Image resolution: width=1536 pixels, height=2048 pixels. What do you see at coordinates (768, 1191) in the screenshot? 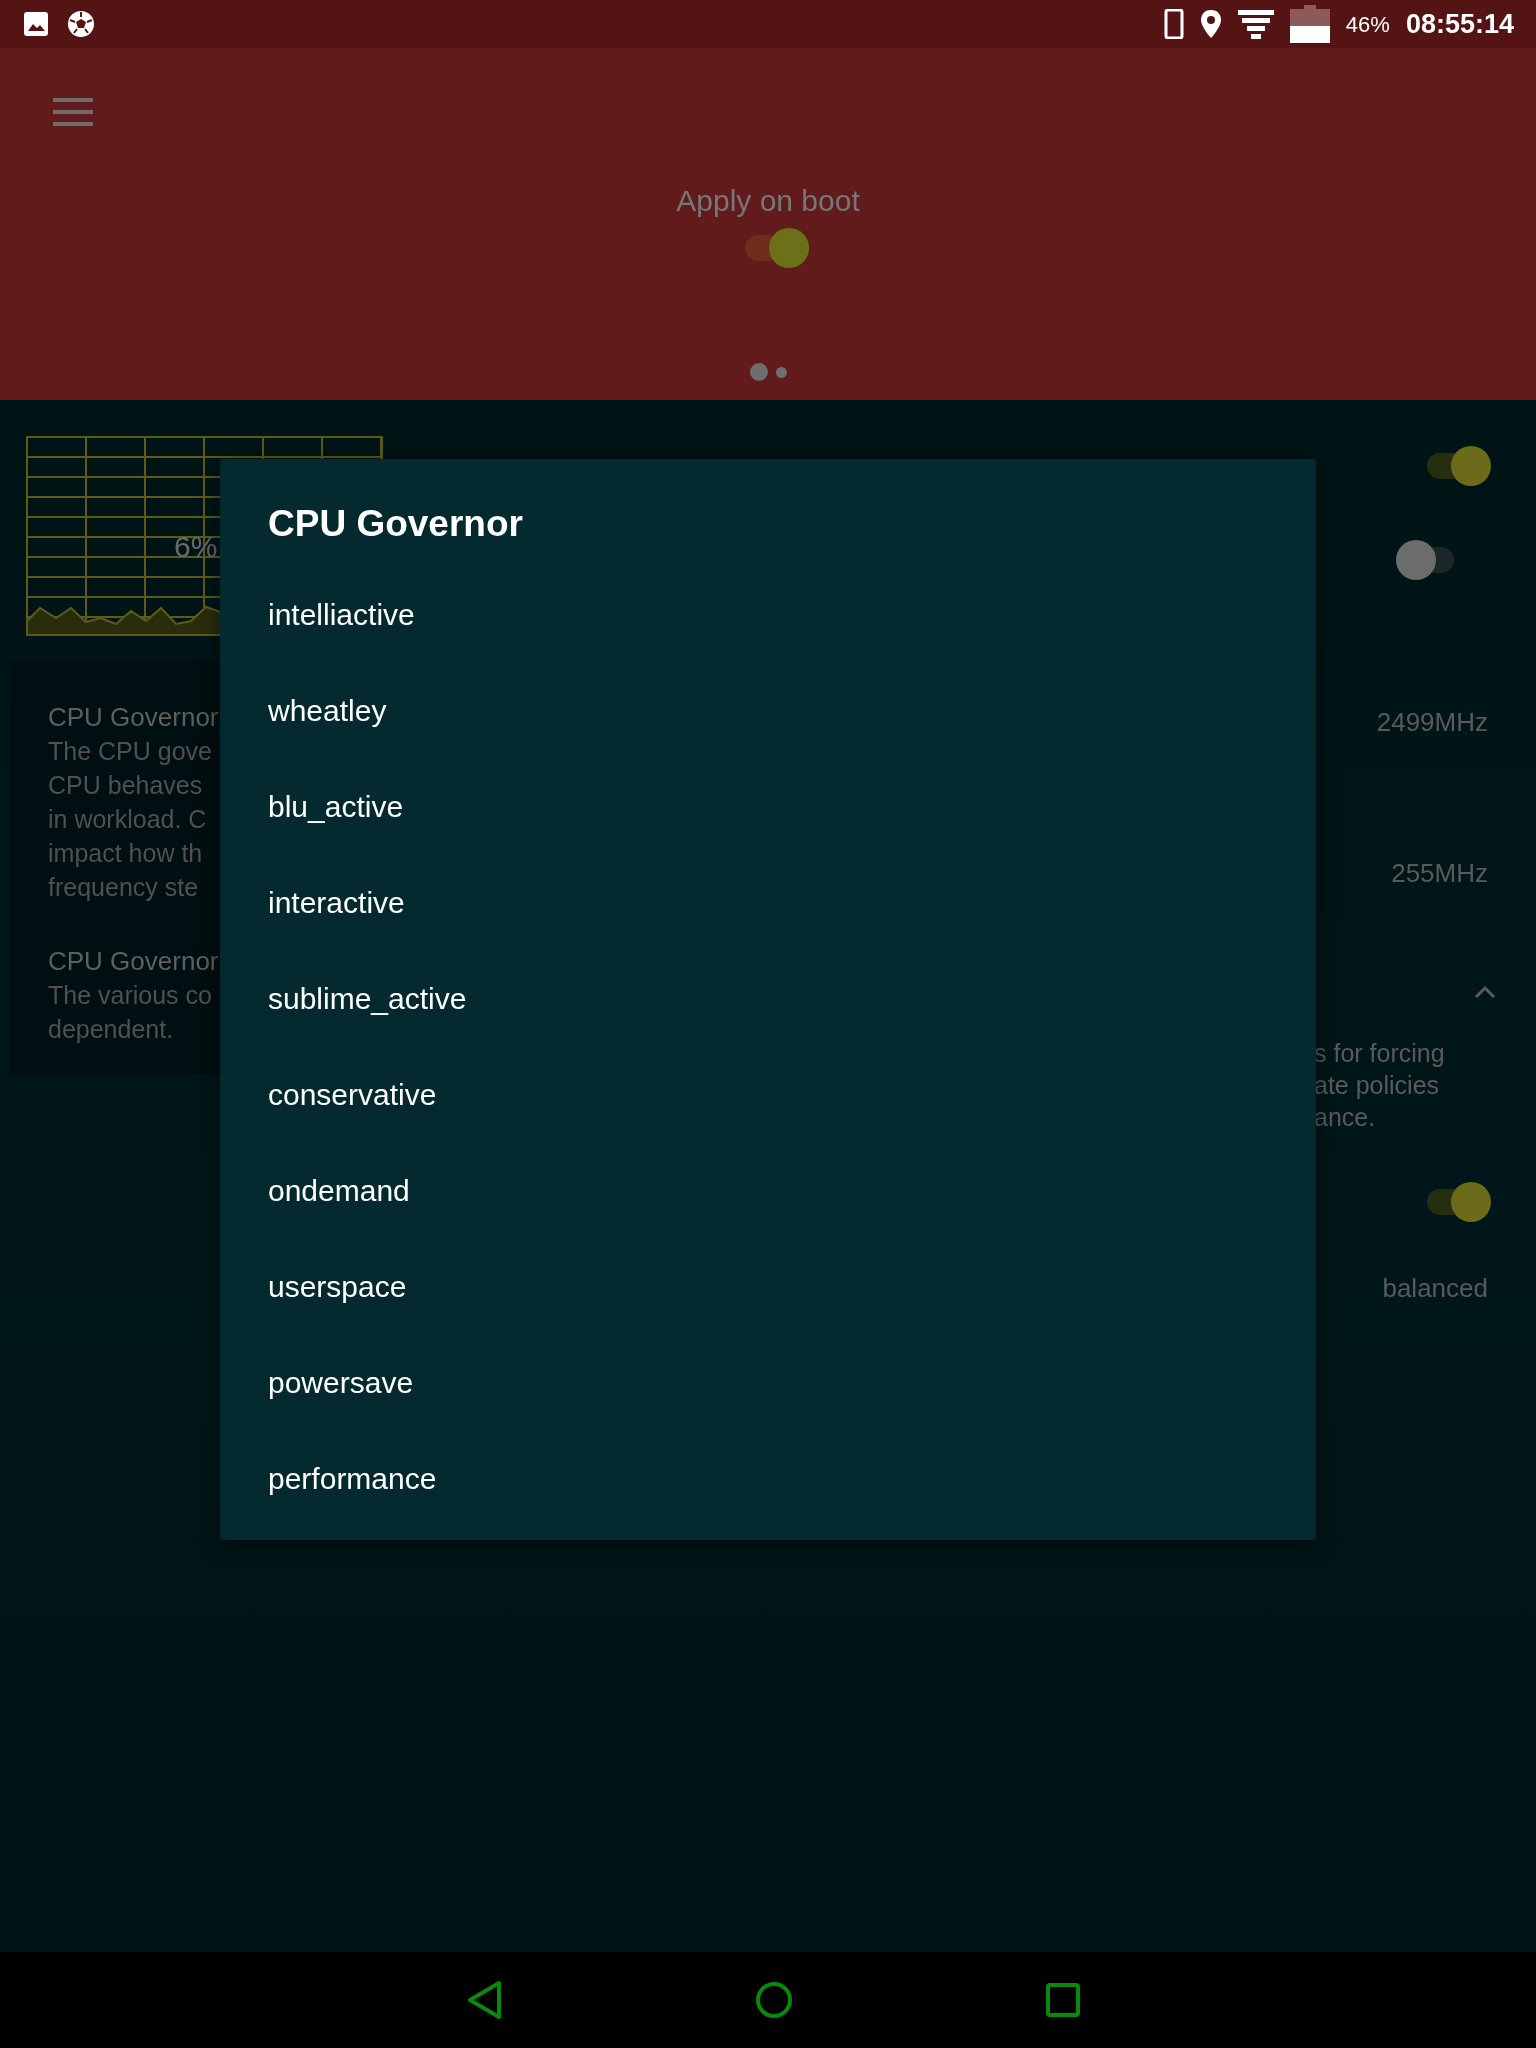
I see `governor-option: ondemand` at bounding box center [768, 1191].